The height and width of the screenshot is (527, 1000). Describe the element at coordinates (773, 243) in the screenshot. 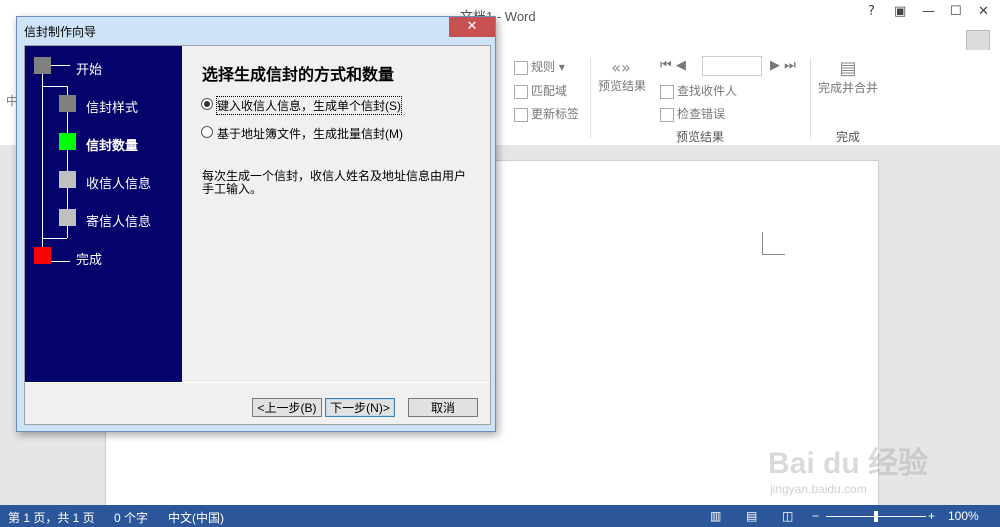

I see `margin-corner-mark` at that location.